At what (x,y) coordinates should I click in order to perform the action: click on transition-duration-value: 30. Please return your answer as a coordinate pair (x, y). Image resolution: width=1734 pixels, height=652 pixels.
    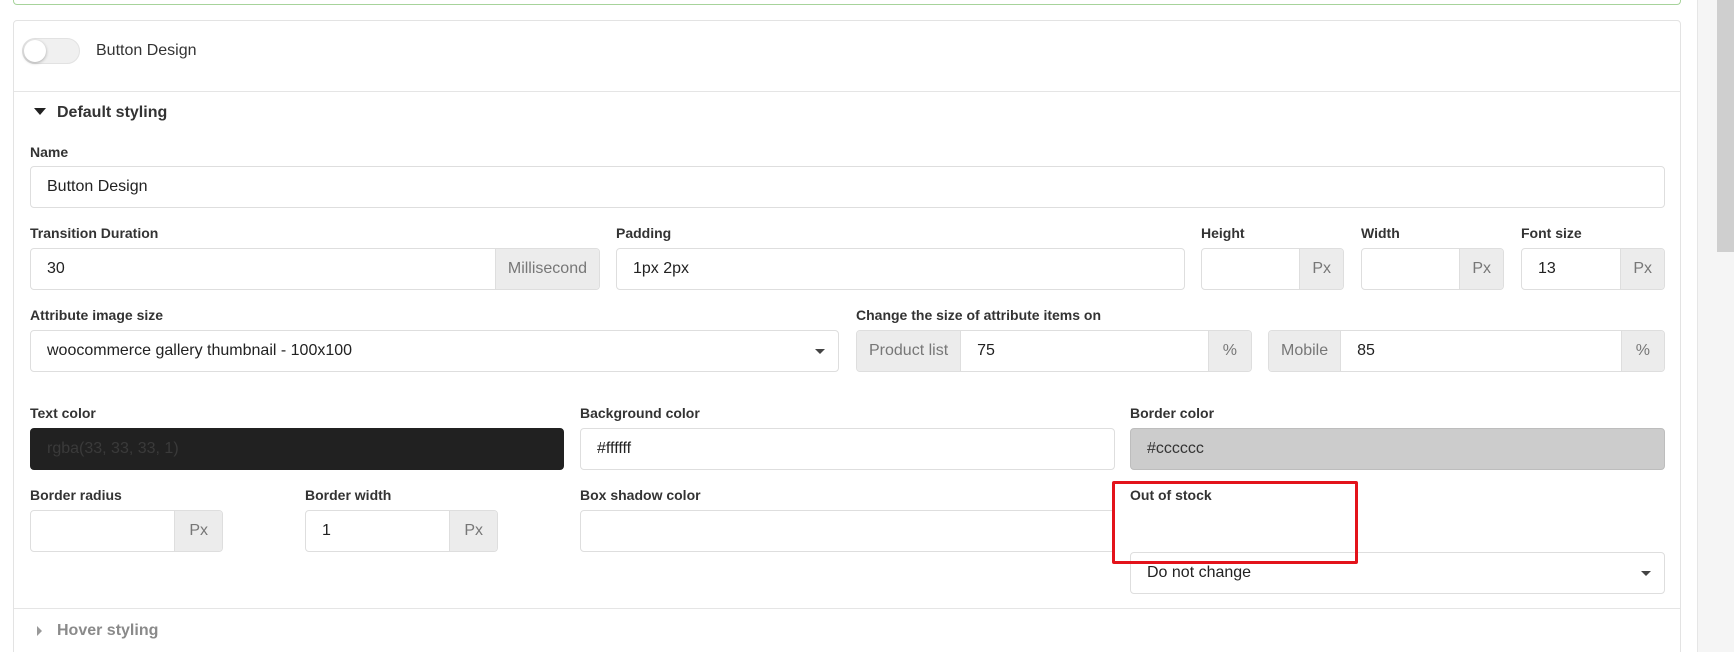
    Looking at the image, I should click on (56, 268).